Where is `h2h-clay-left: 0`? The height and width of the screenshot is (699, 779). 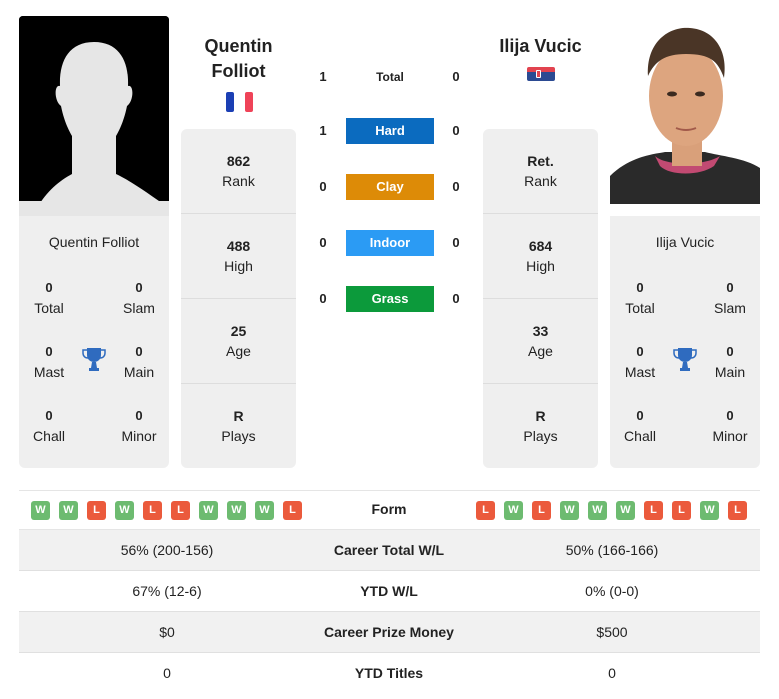
h2h-clay-left: 0 is located at coordinates (323, 186).